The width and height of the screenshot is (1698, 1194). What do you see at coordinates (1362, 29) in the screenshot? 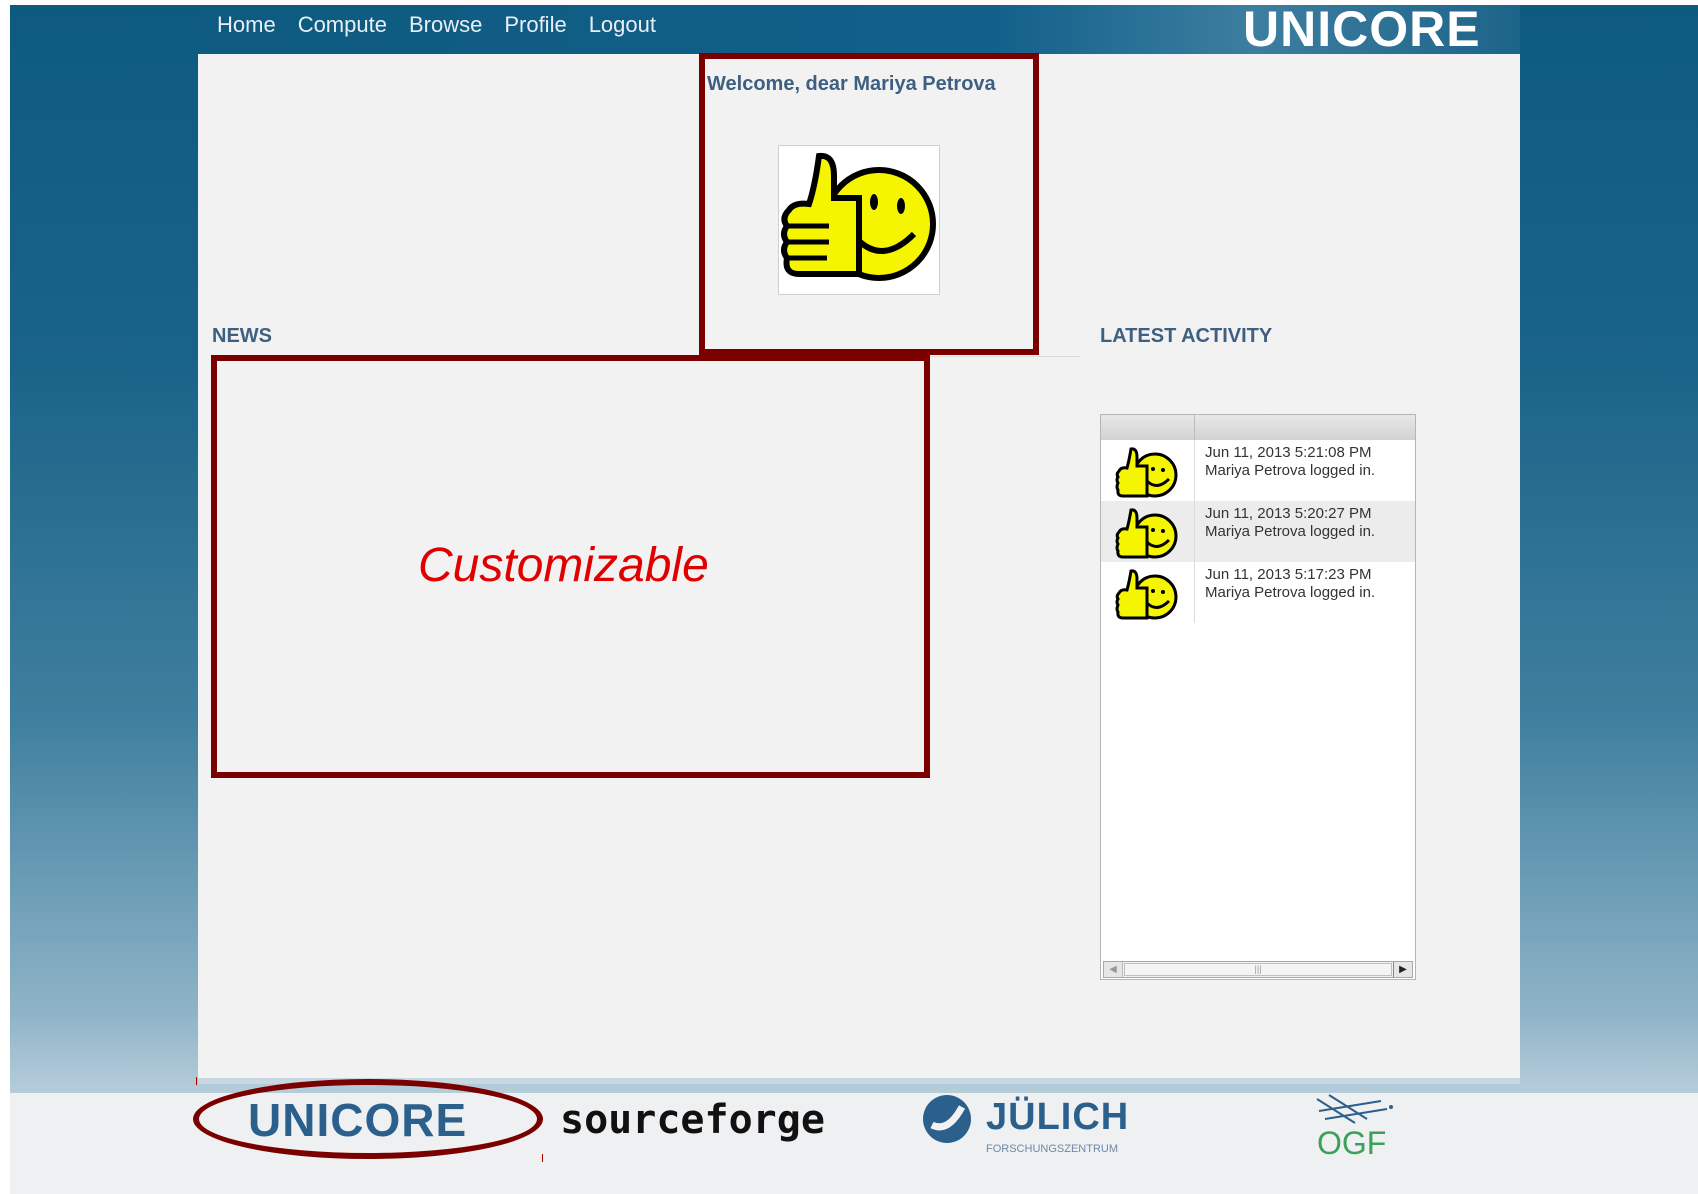
I see `header-logo: UNICORE` at bounding box center [1362, 29].